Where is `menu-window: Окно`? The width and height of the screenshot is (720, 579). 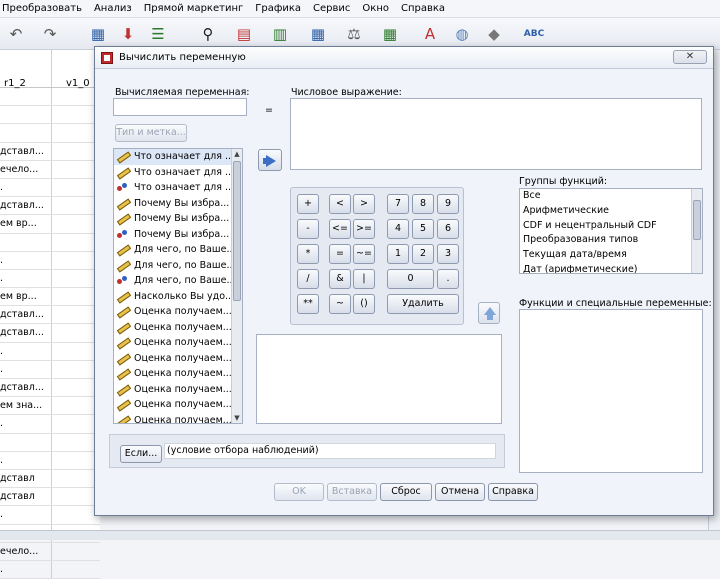 menu-window: Окно is located at coordinates (375, 8).